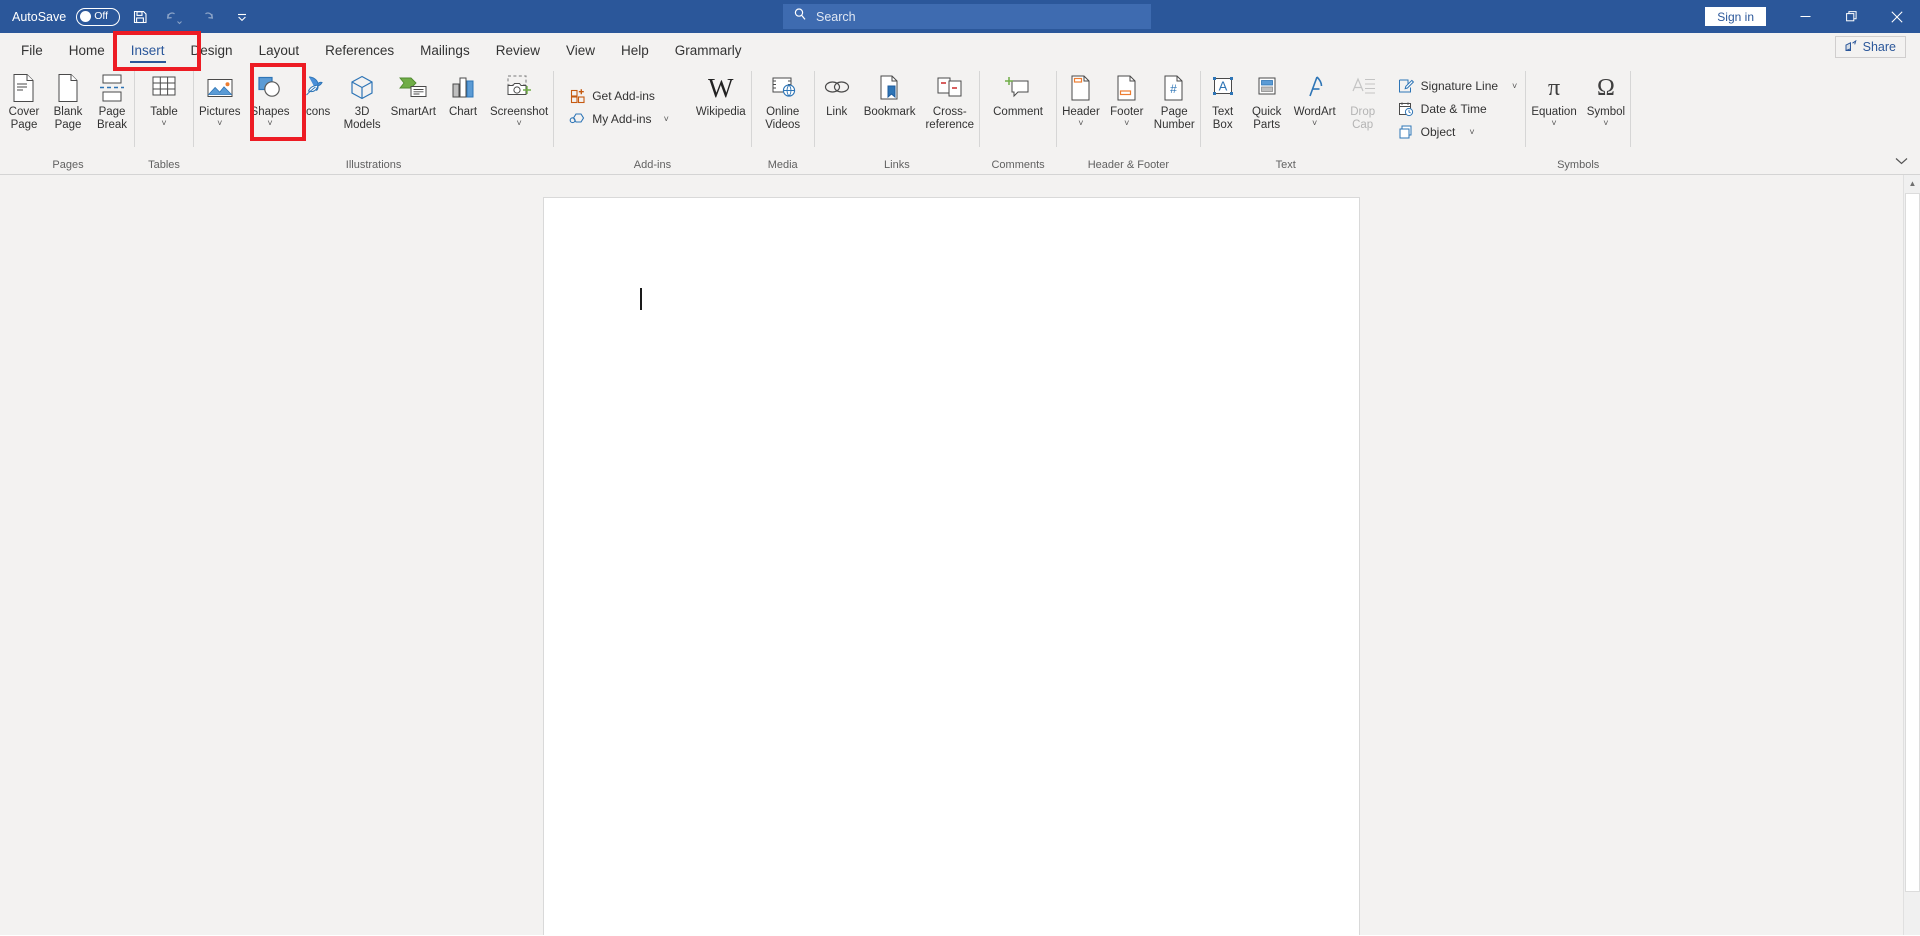 The width and height of the screenshot is (1920, 936). Describe the element at coordinates (1453, 109) in the screenshot. I see `date-and-time-label: Date & Time` at that location.